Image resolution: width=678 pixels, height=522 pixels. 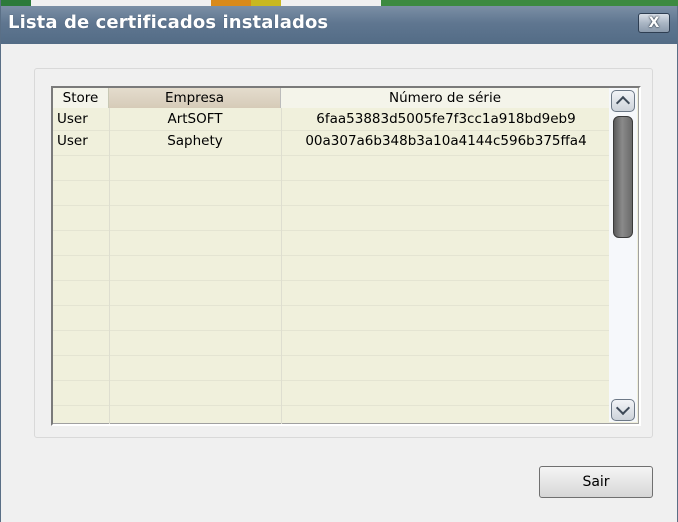 I want to click on close-button: X, so click(x=654, y=23).